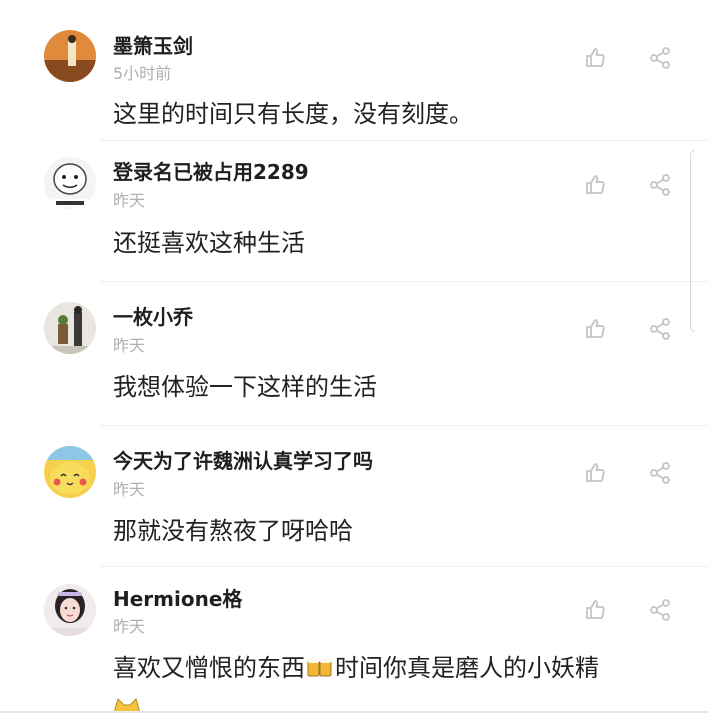 The height and width of the screenshot is (713, 709). What do you see at coordinates (692, 241) in the screenshot?
I see `scrollbar` at bounding box center [692, 241].